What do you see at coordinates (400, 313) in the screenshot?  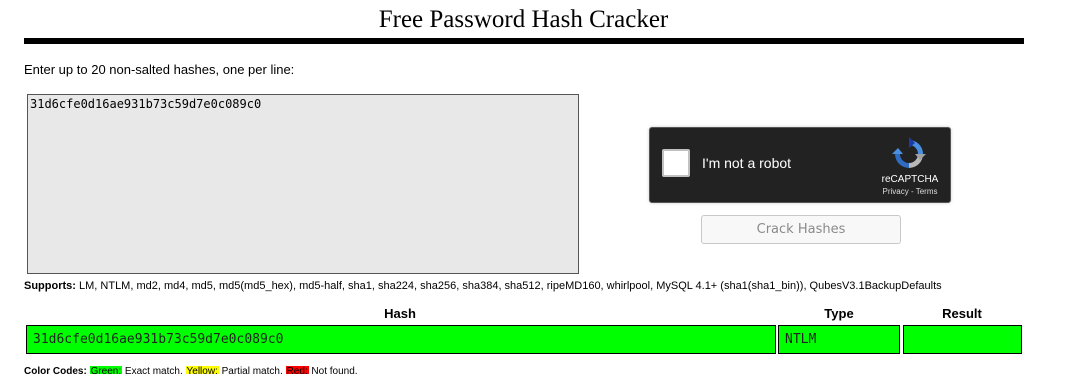 I see `column-header-hash: Hash` at bounding box center [400, 313].